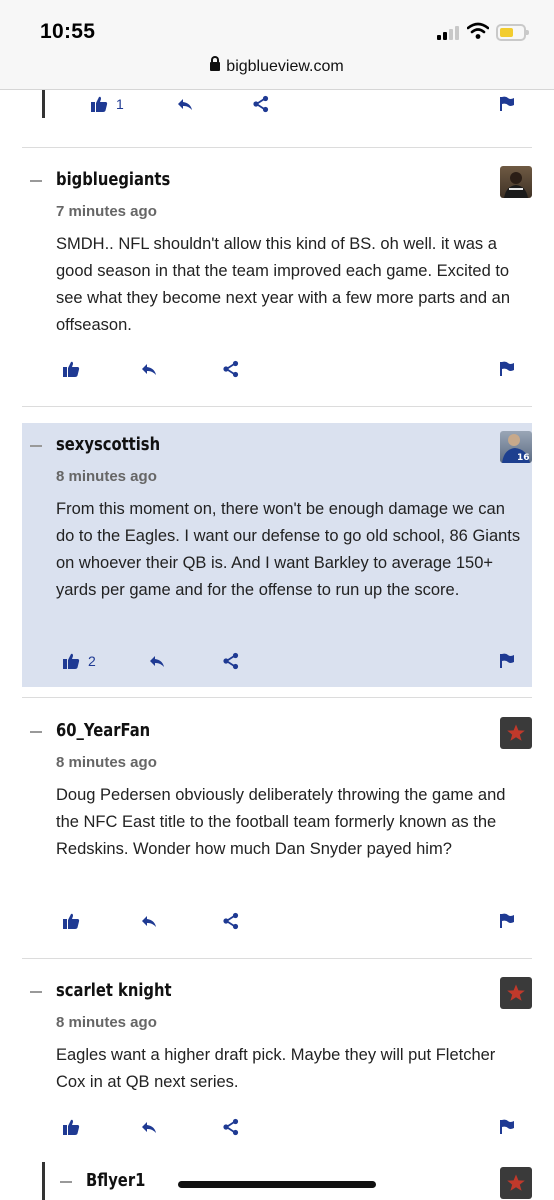 This screenshot has width=554, height=1200. I want to click on wifi-icon, so click(478, 30).